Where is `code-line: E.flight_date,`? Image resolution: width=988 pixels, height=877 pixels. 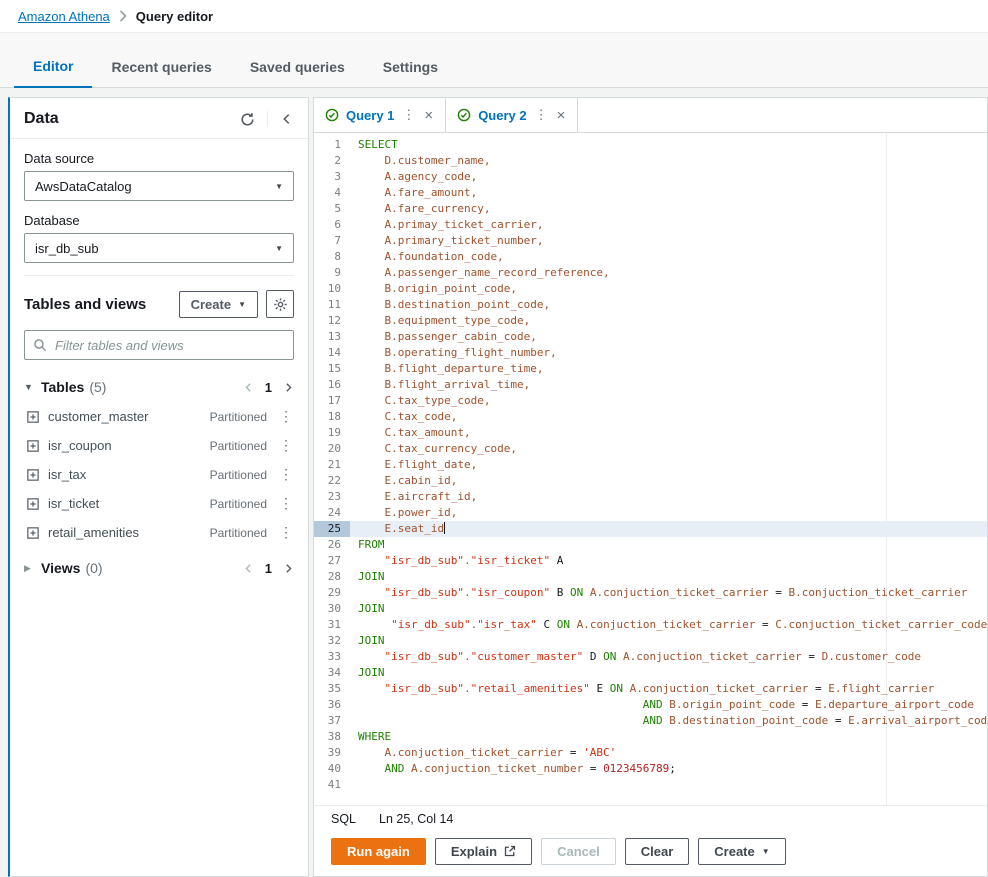
code-line: E.flight_date, is located at coordinates (668, 465).